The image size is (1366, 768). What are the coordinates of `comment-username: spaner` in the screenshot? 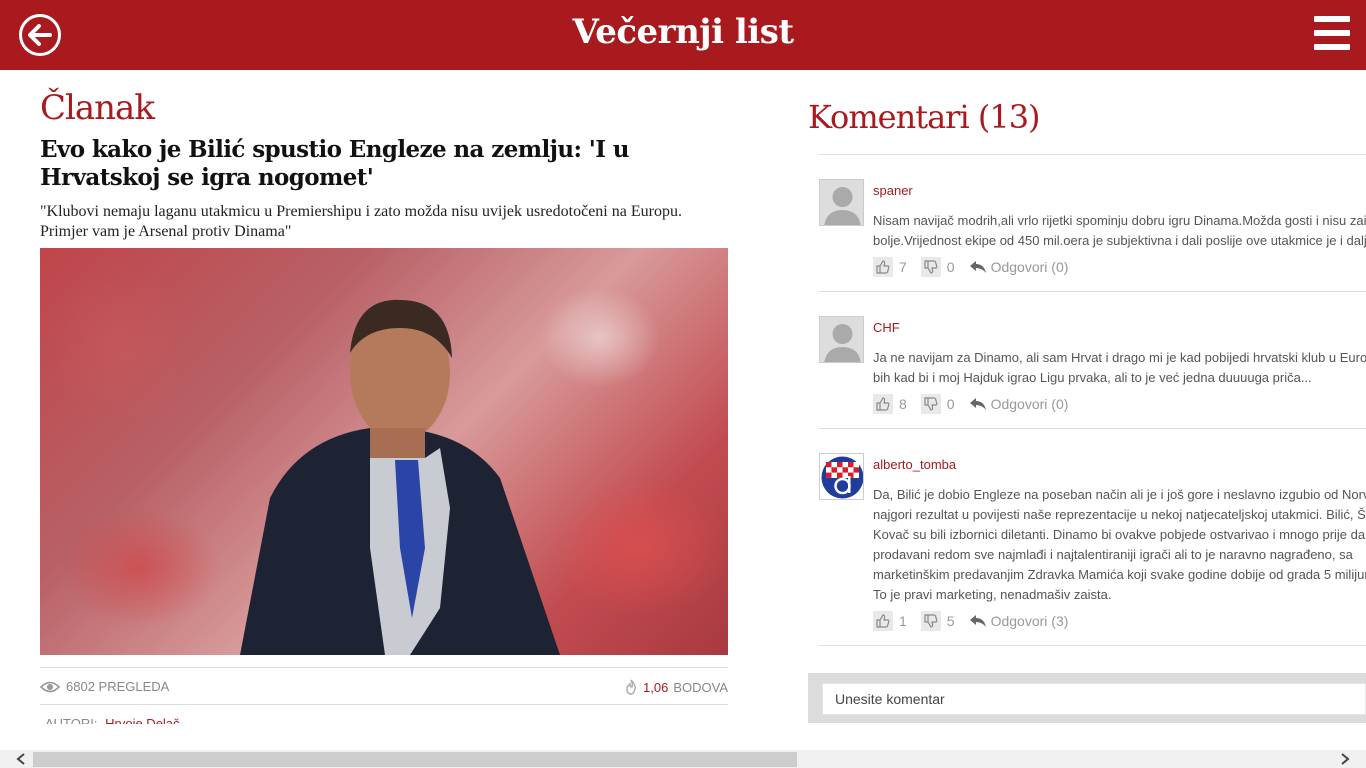 It's located at (893, 190).